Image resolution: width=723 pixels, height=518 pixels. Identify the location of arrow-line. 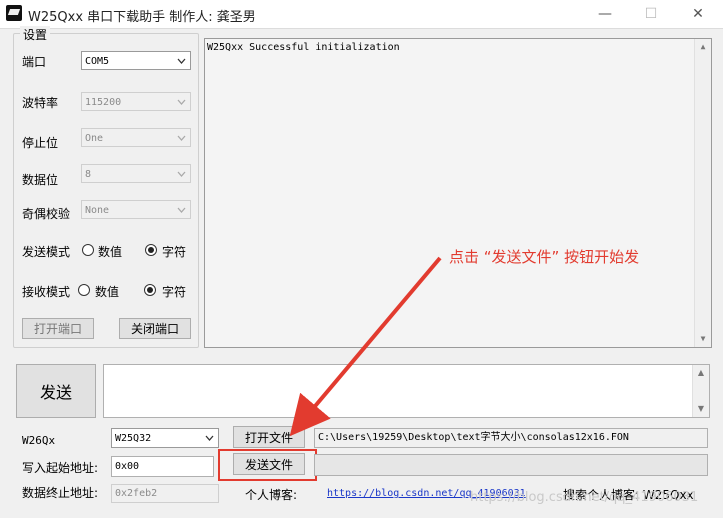
(365, 346).